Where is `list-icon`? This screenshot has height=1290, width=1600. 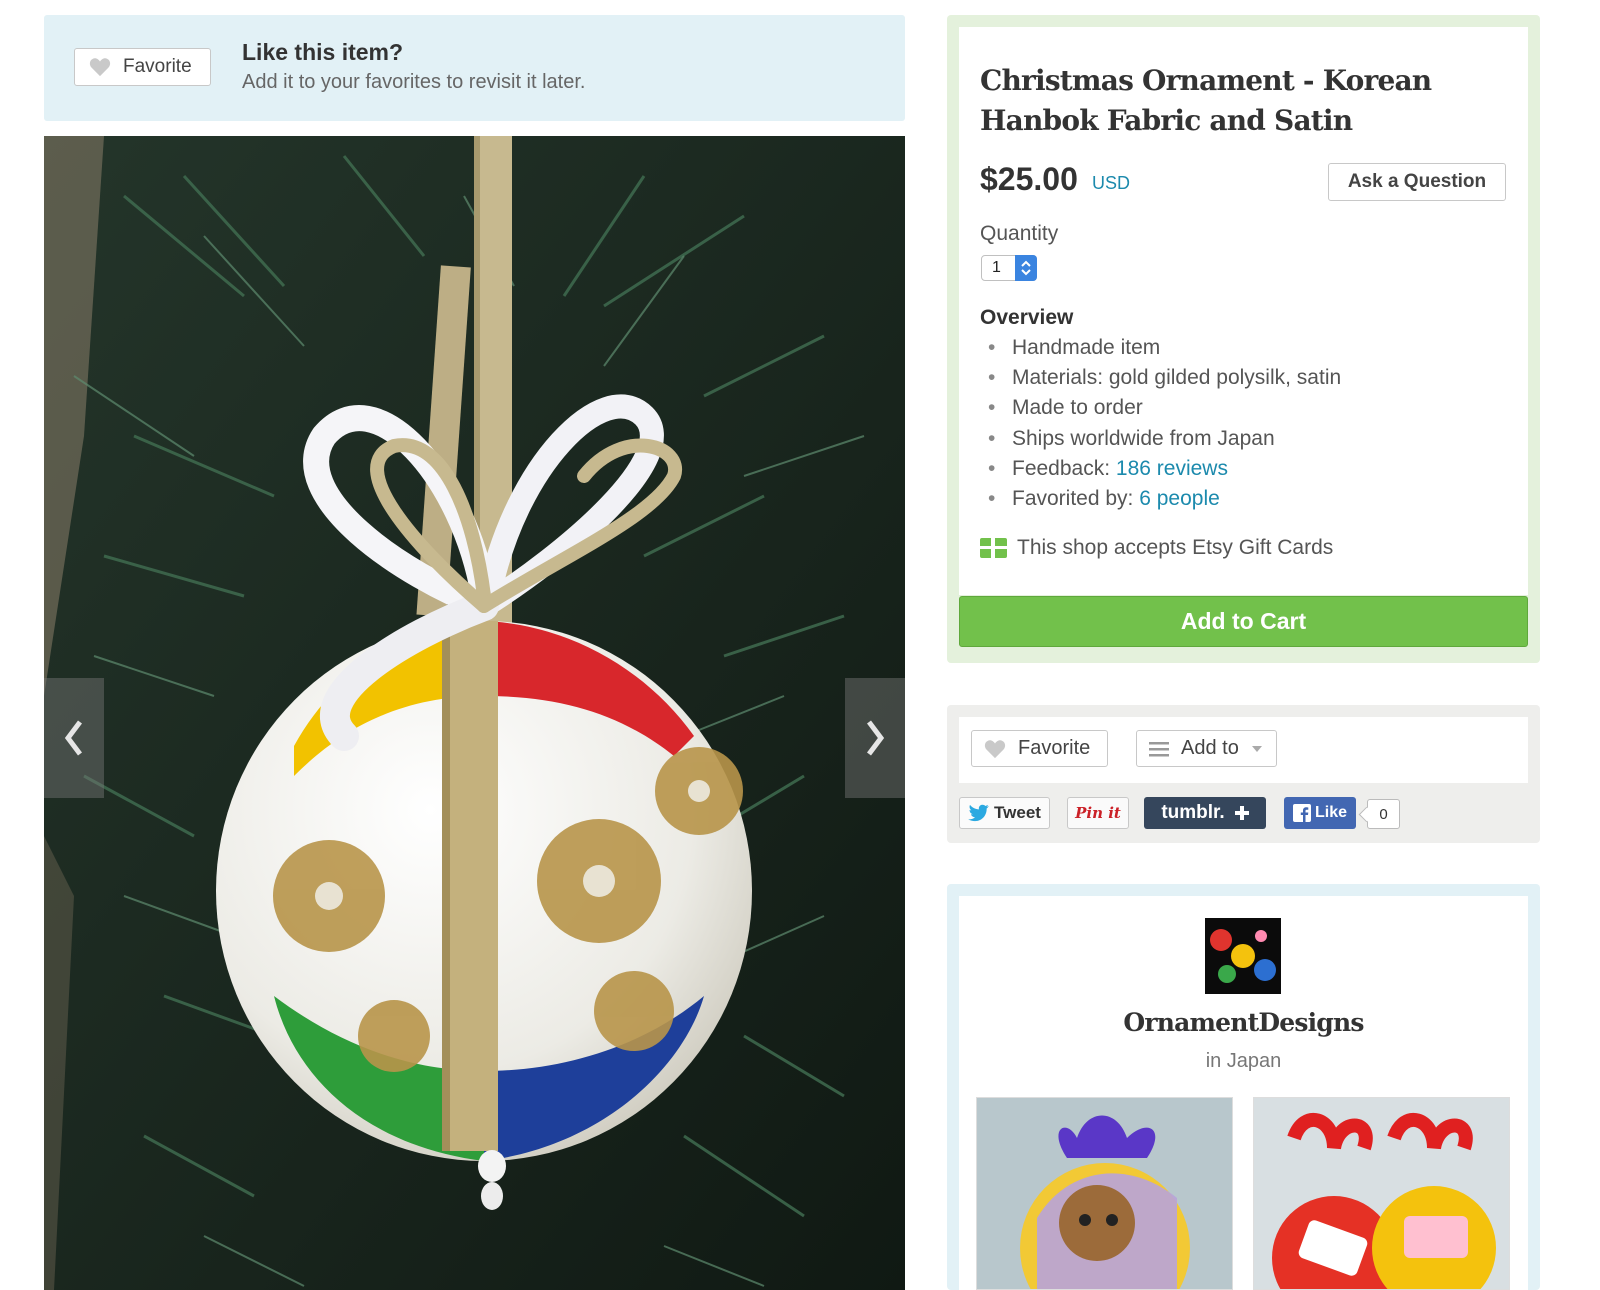 list-icon is located at coordinates (1159, 748).